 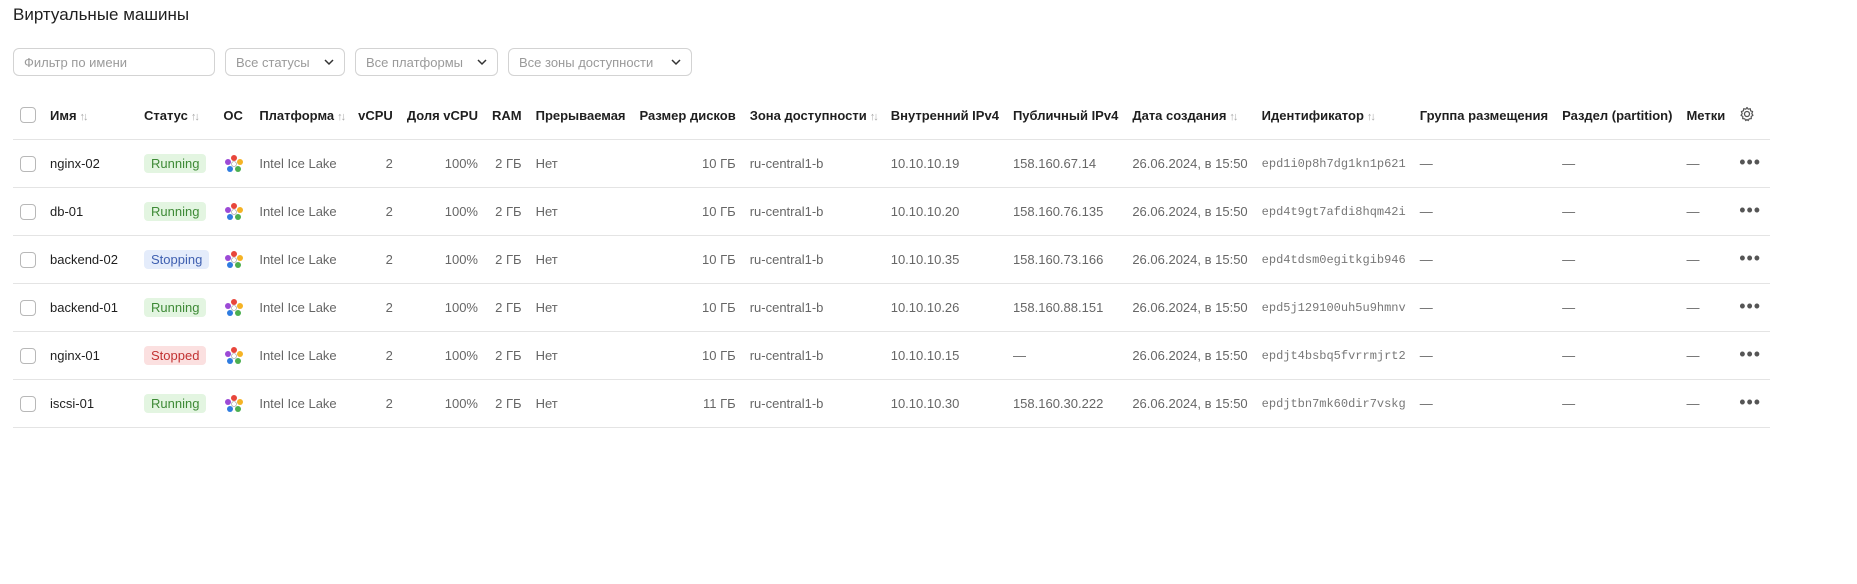 What do you see at coordinates (285, 62) in the screenshot?
I see `status-filter-select: Все статусы` at bounding box center [285, 62].